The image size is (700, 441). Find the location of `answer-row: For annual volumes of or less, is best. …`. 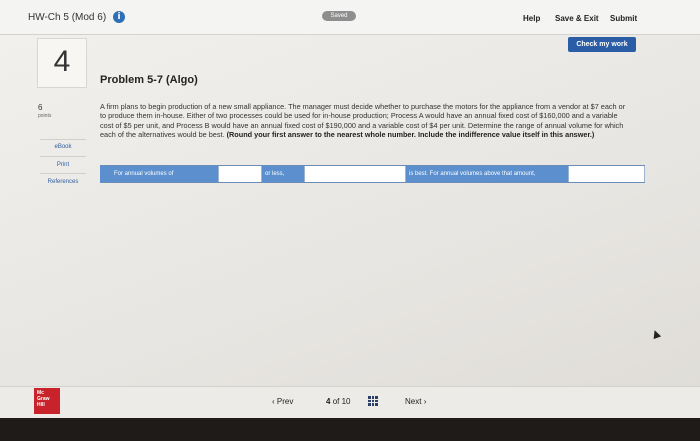

answer-row: For annual volumes of or less, is best. … is located at coordinates (372, 174).